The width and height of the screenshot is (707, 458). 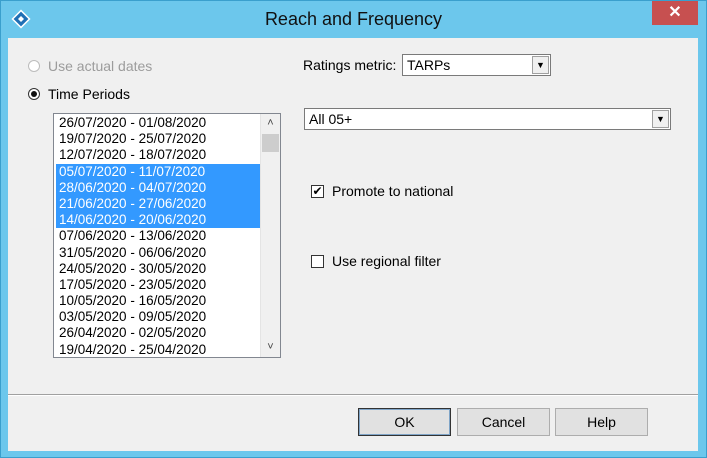 What do you see at coordinates (350, 65) in the screenshot?
I see `ratings-metric-label: Ratings metric:` at bounding box center [350, 65].